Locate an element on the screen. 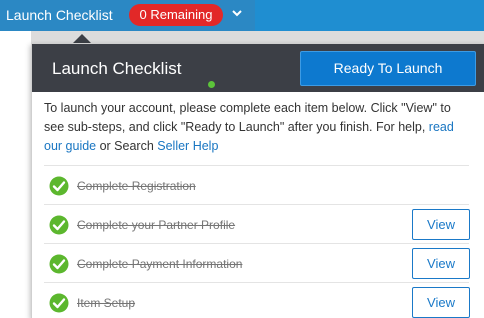 This screenshot has width=484, height=318. top-bar-title: Launch Checklist is located at coordinates (59, 15).